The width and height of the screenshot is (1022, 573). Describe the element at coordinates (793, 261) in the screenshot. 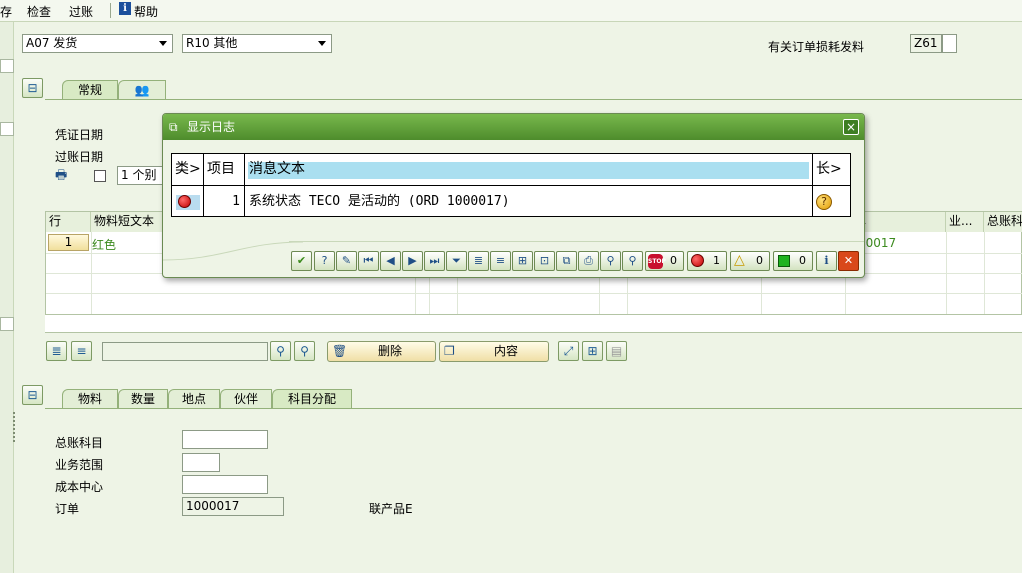

I see `success-filter-button: 0` at that location.